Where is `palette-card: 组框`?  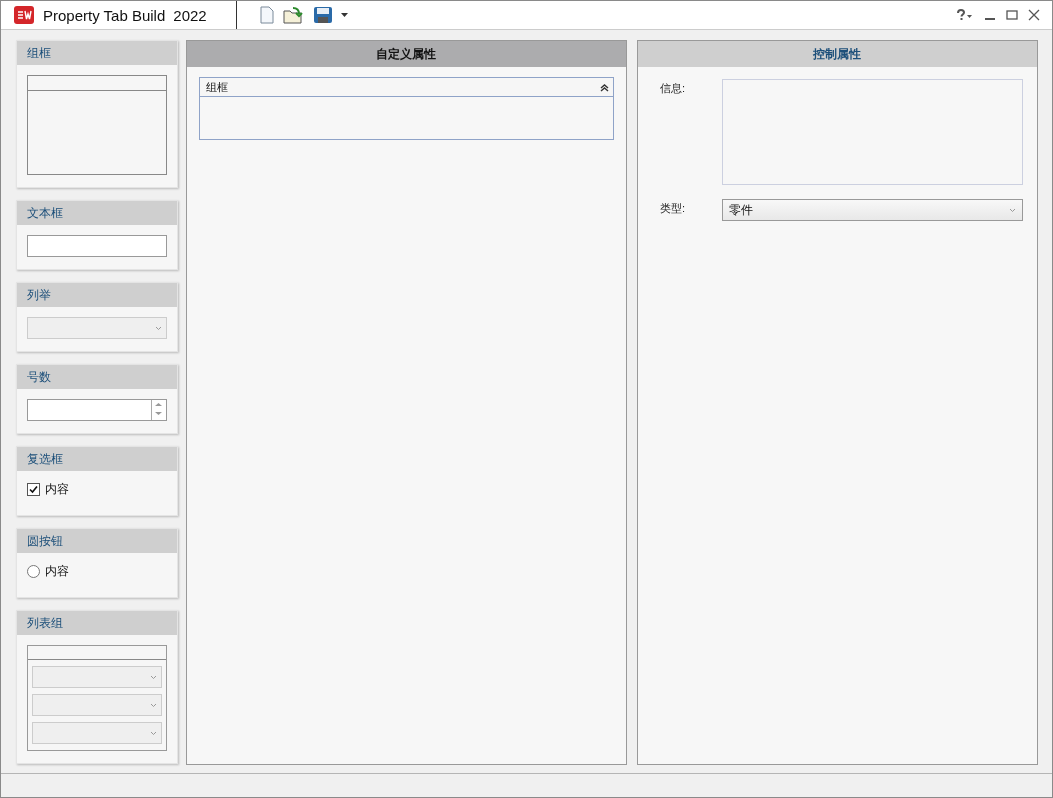
palette-card: 组框 is located at coordinates (97, 114).